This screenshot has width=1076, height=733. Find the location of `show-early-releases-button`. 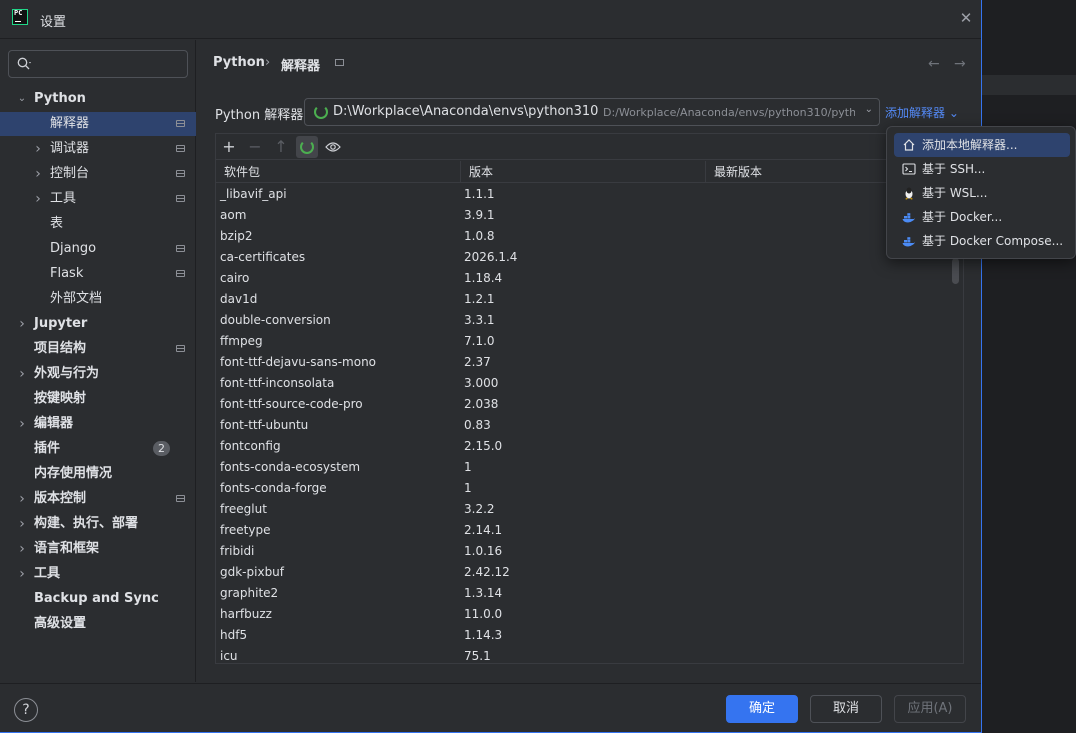

show-early-releases-button is located at coordinates (333, 147).